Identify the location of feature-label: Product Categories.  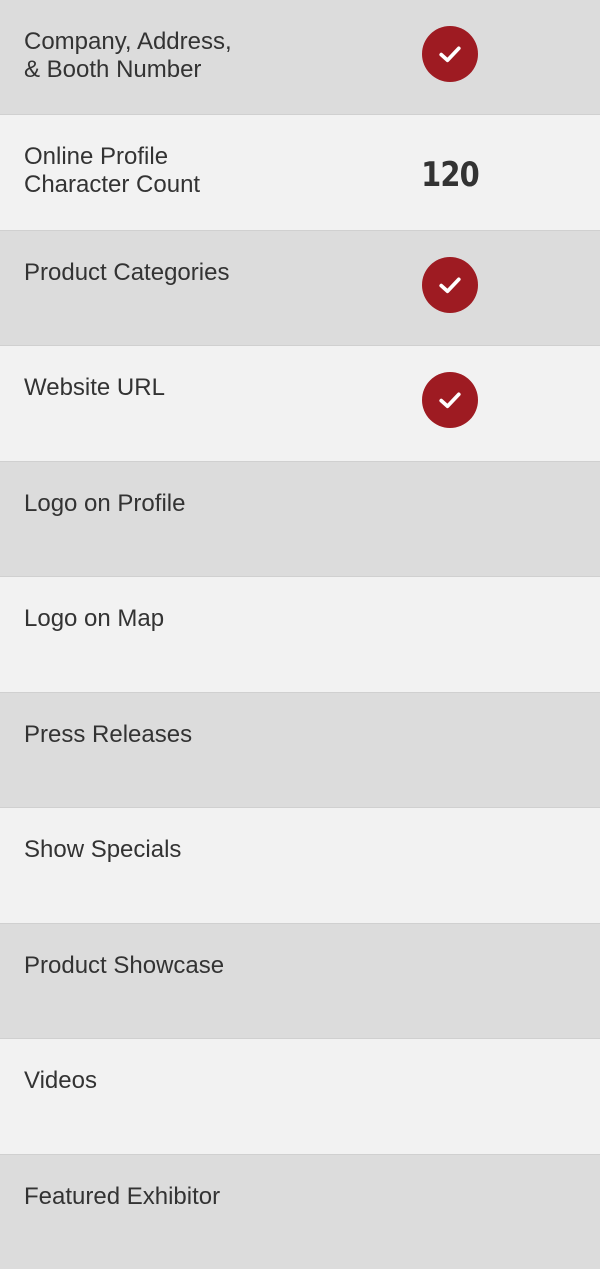
(127, 272).